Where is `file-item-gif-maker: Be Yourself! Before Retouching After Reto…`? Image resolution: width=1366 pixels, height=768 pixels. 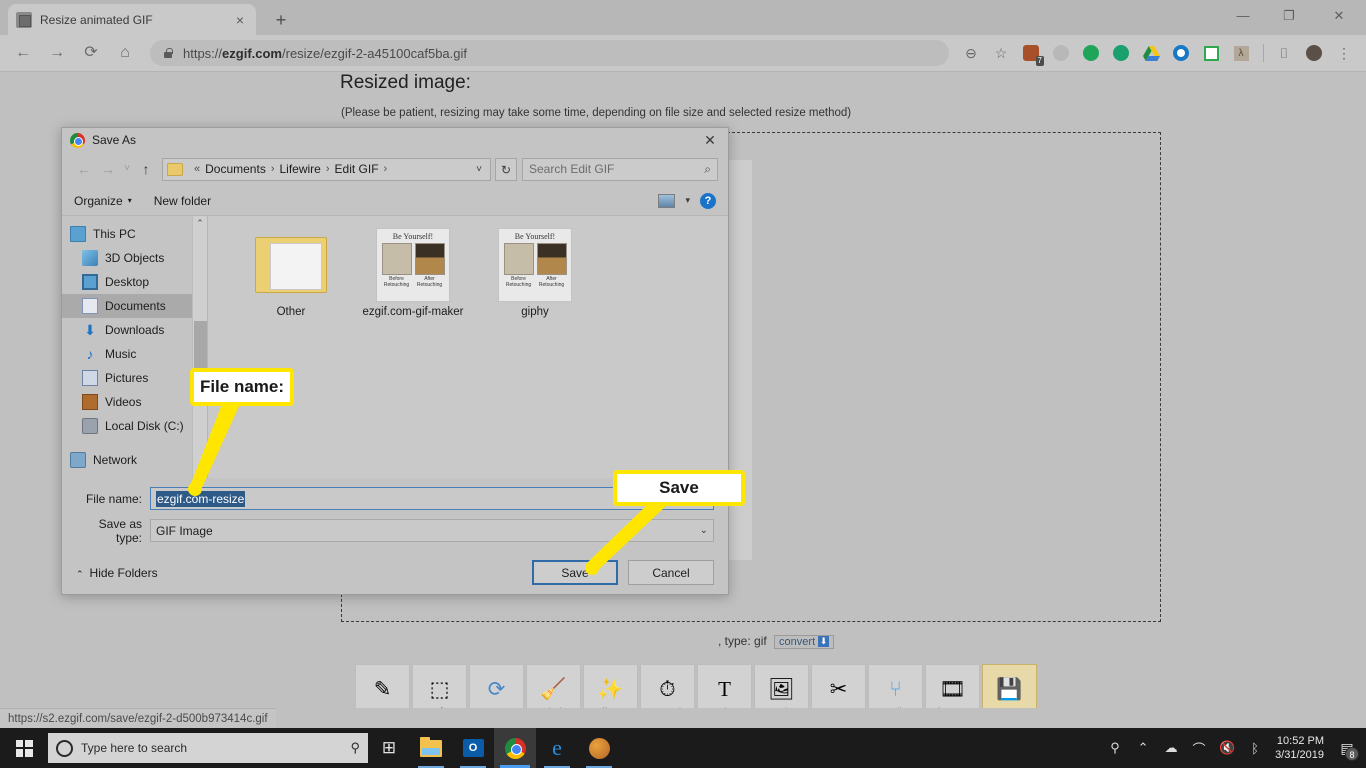
file-item-gif-maker: Be Yourself! Before Retouching After Reto… is located at coordinates (413, 273).